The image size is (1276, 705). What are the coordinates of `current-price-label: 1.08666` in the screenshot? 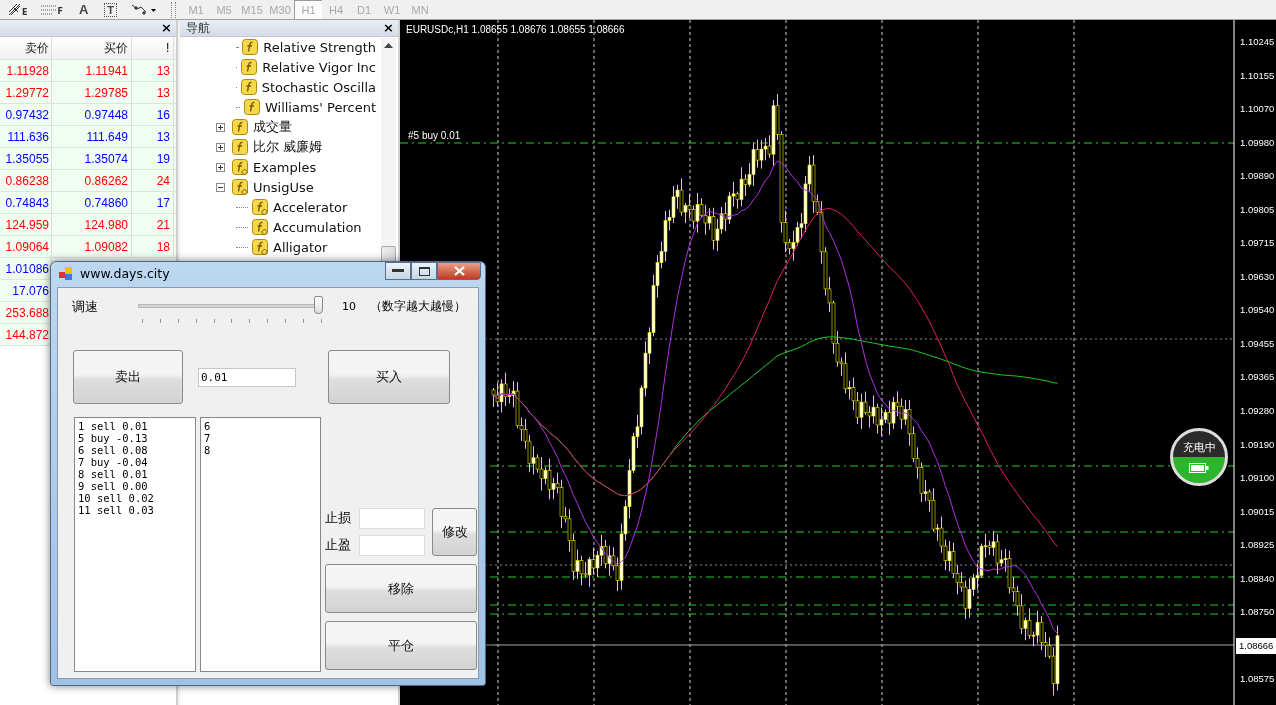 It's located at (1256, 645).